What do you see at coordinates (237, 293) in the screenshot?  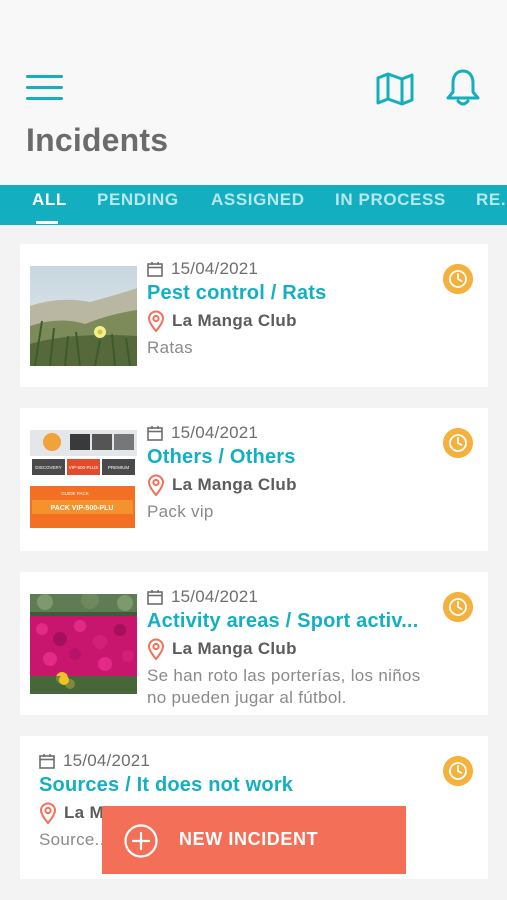 I see `incident-title: Pest control / Rats` at bounding box center [237, 293].